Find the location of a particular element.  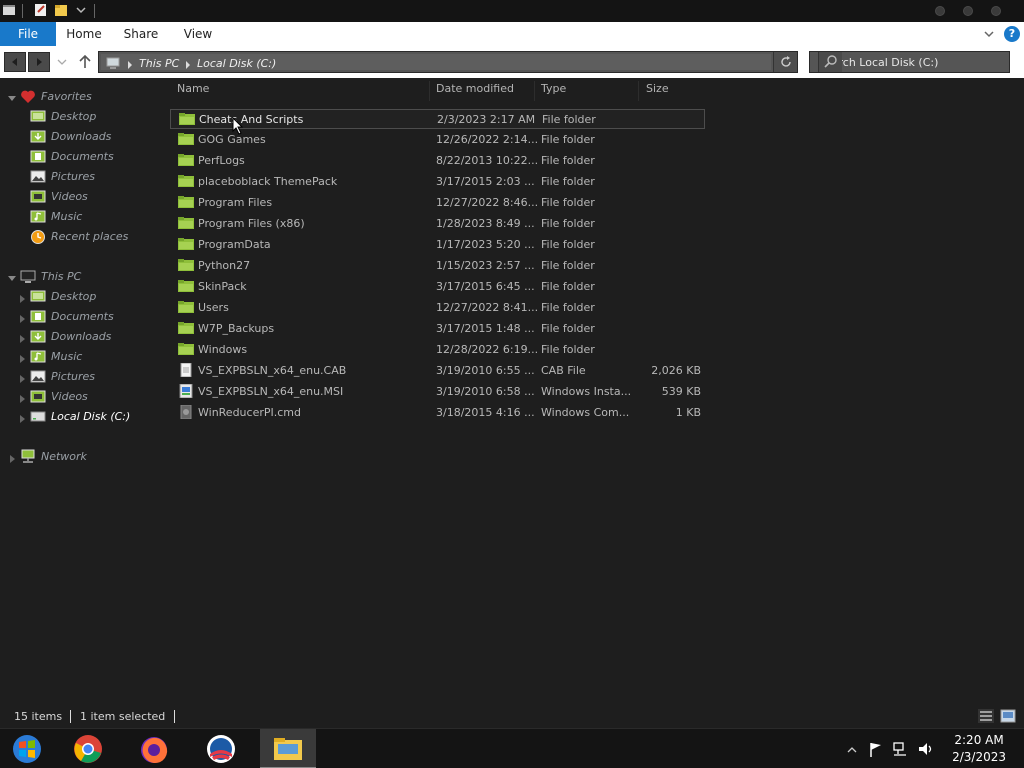

address-field: This PC Local Disk (C:) is located at coordinates (436, 62).